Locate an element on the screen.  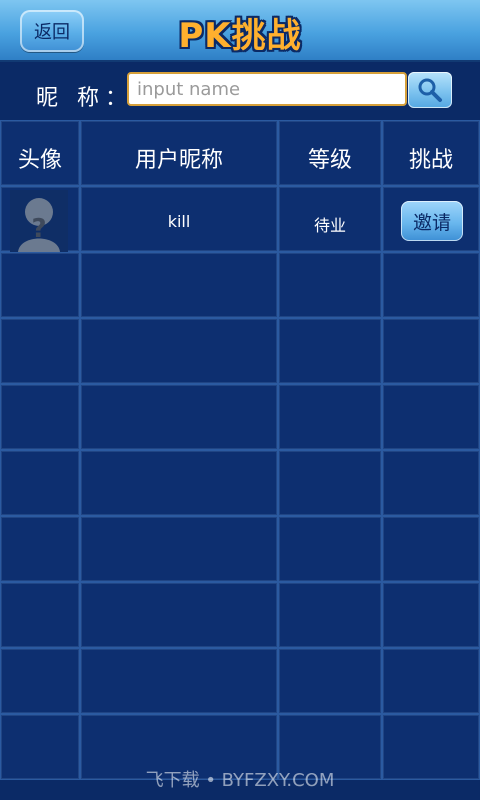
header-avatar: 头像 is located at coordinates (39, 160).